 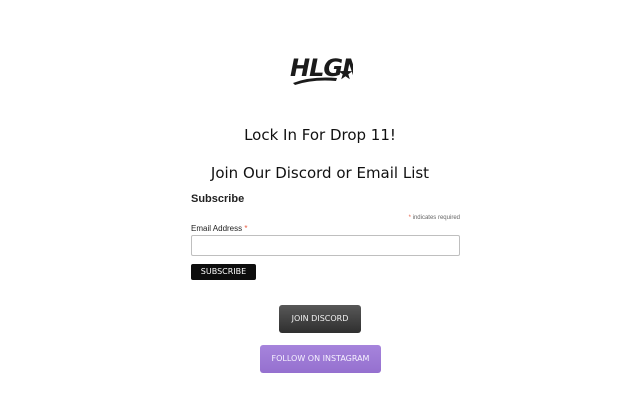 What do you see at coordinates (223, 272) in the screenshot?
I see `subscribe-button: SUBSCRIBE` at bounding box center [223, 272].